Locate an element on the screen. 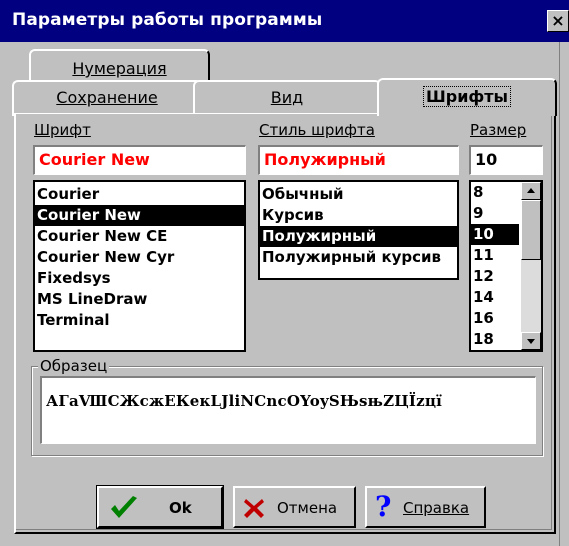  size-list-scrollbar is located at coordinates (531, 266).